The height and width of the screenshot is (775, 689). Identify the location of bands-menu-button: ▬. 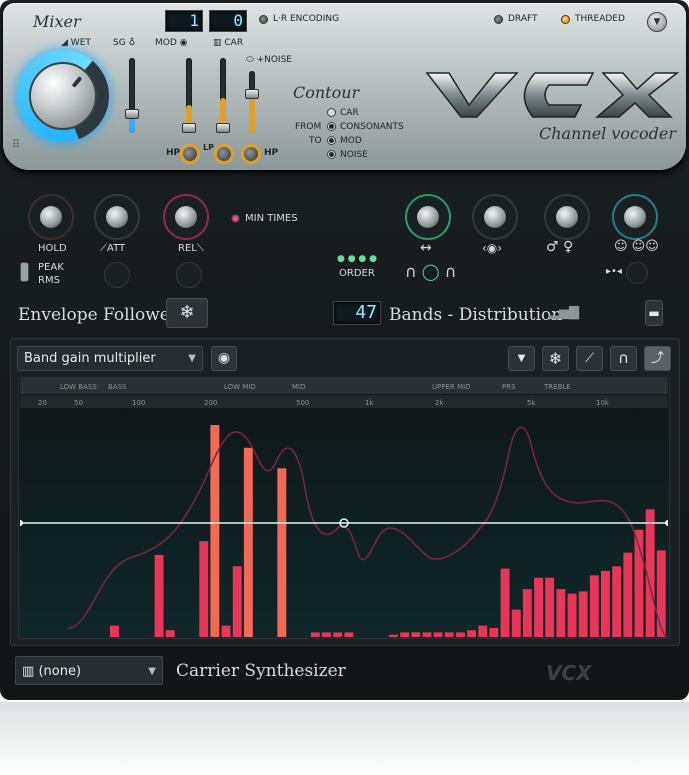
(654, 313).